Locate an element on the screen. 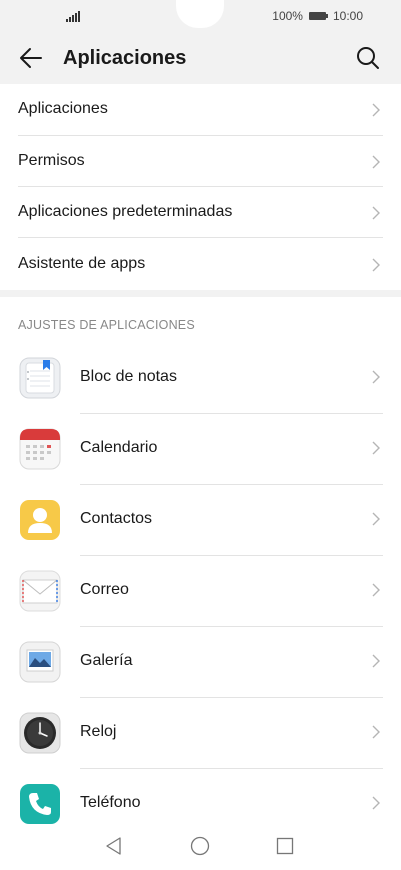 Image resolution: width=401 pixels, height=870 pixels. settings-item-label: Asistente de apps is located at coordinates (82, 263).